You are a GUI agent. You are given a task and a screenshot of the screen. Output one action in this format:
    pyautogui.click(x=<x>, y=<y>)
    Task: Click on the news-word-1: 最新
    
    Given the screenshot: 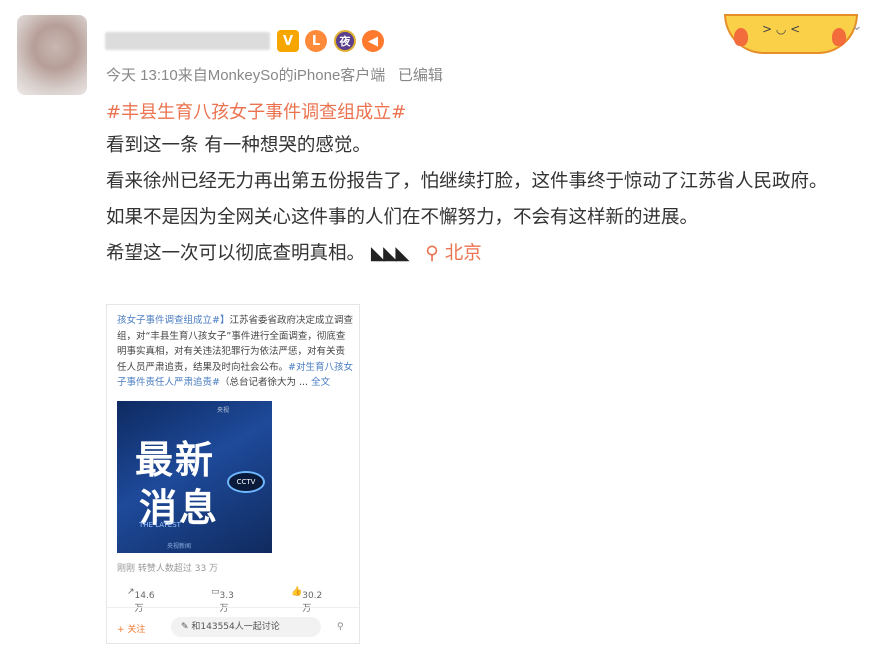 What is the action you would take?
    pyautogui.click(x=175, y=460)
    